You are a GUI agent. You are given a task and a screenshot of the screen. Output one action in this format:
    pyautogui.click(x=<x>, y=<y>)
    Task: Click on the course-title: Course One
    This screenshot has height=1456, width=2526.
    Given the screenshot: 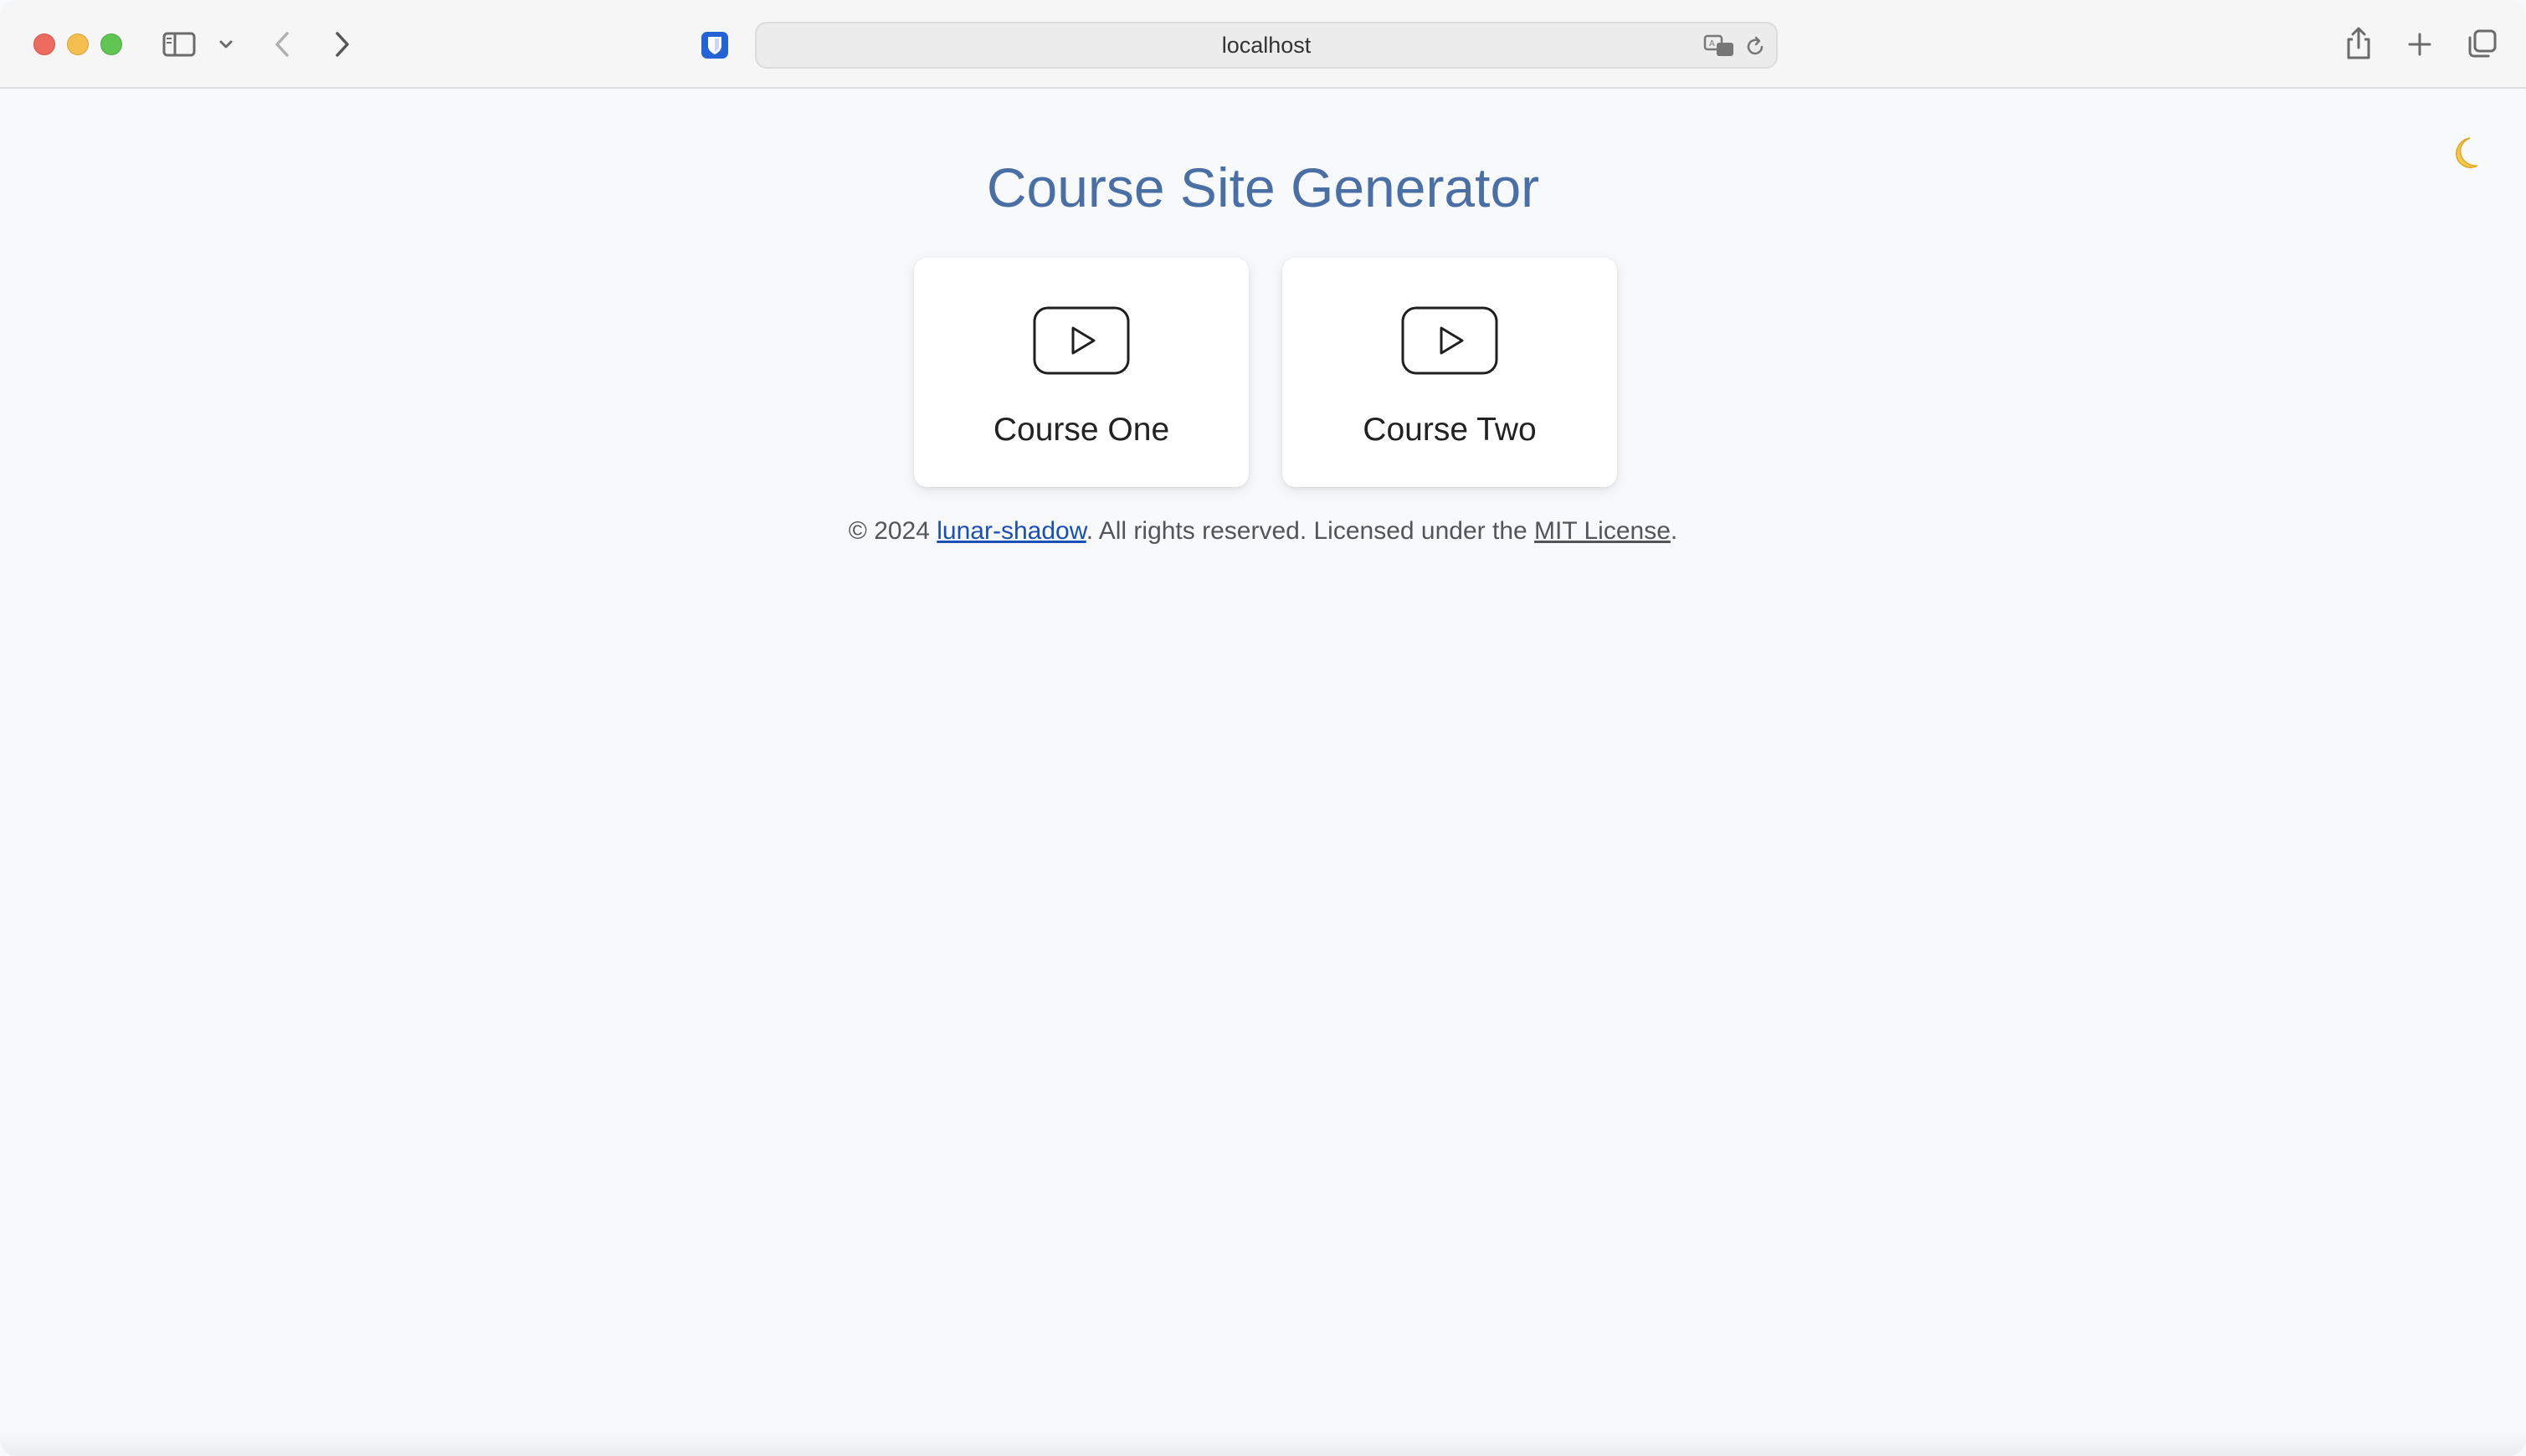 What is the action you would take?
    pyautogui.click(x=1081, y=430)
    